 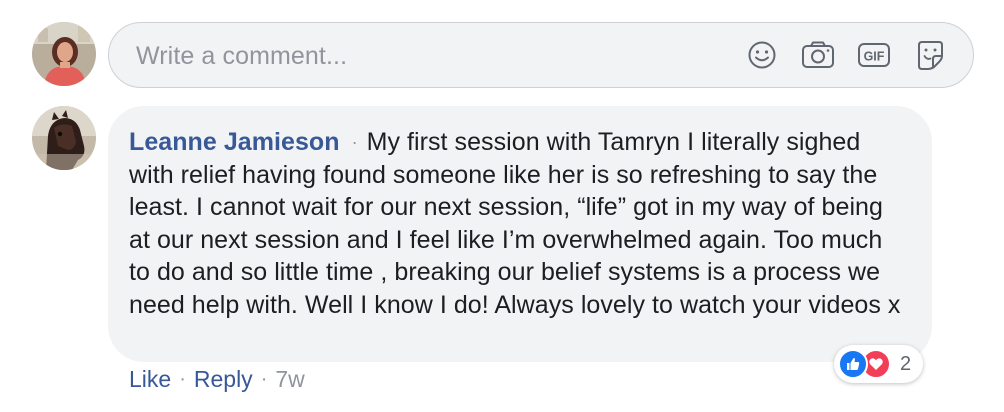 I want to click on gif-icon-label: GIF, so click(x=874, y=57).